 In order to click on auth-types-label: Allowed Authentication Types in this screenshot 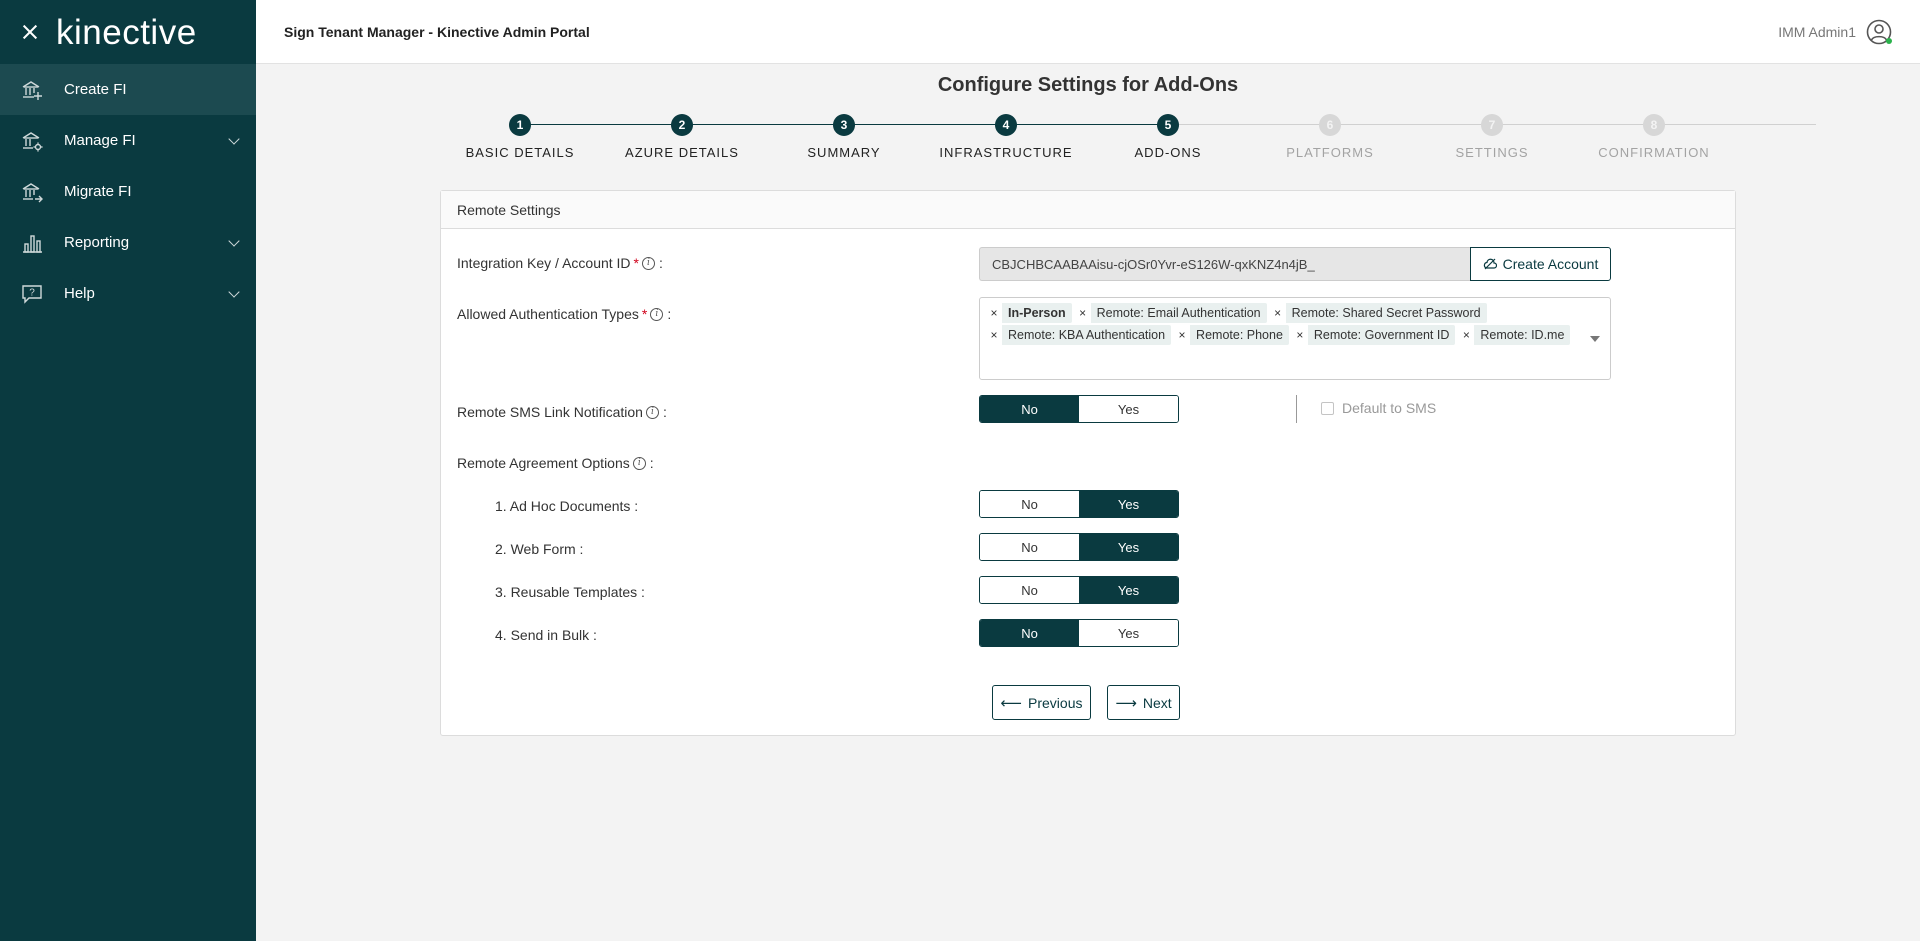, I will do `click(548, 314)`.